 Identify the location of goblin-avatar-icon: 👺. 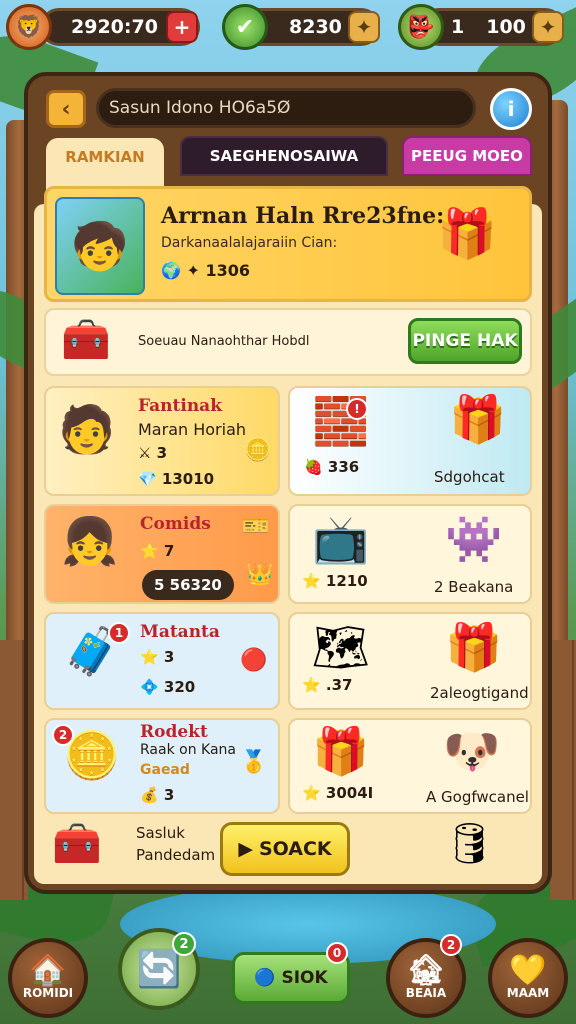
(421, 27).